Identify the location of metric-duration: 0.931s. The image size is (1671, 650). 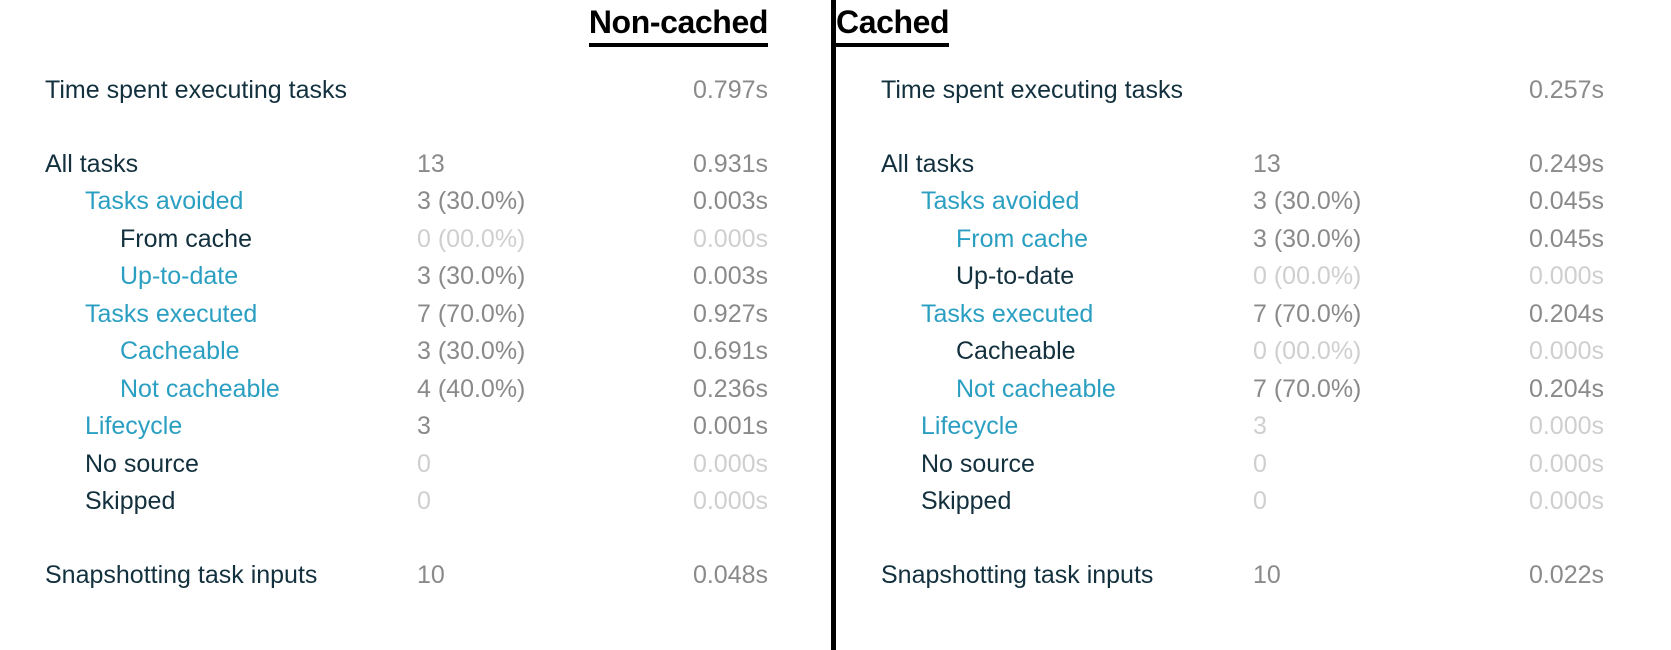
(730, 163).